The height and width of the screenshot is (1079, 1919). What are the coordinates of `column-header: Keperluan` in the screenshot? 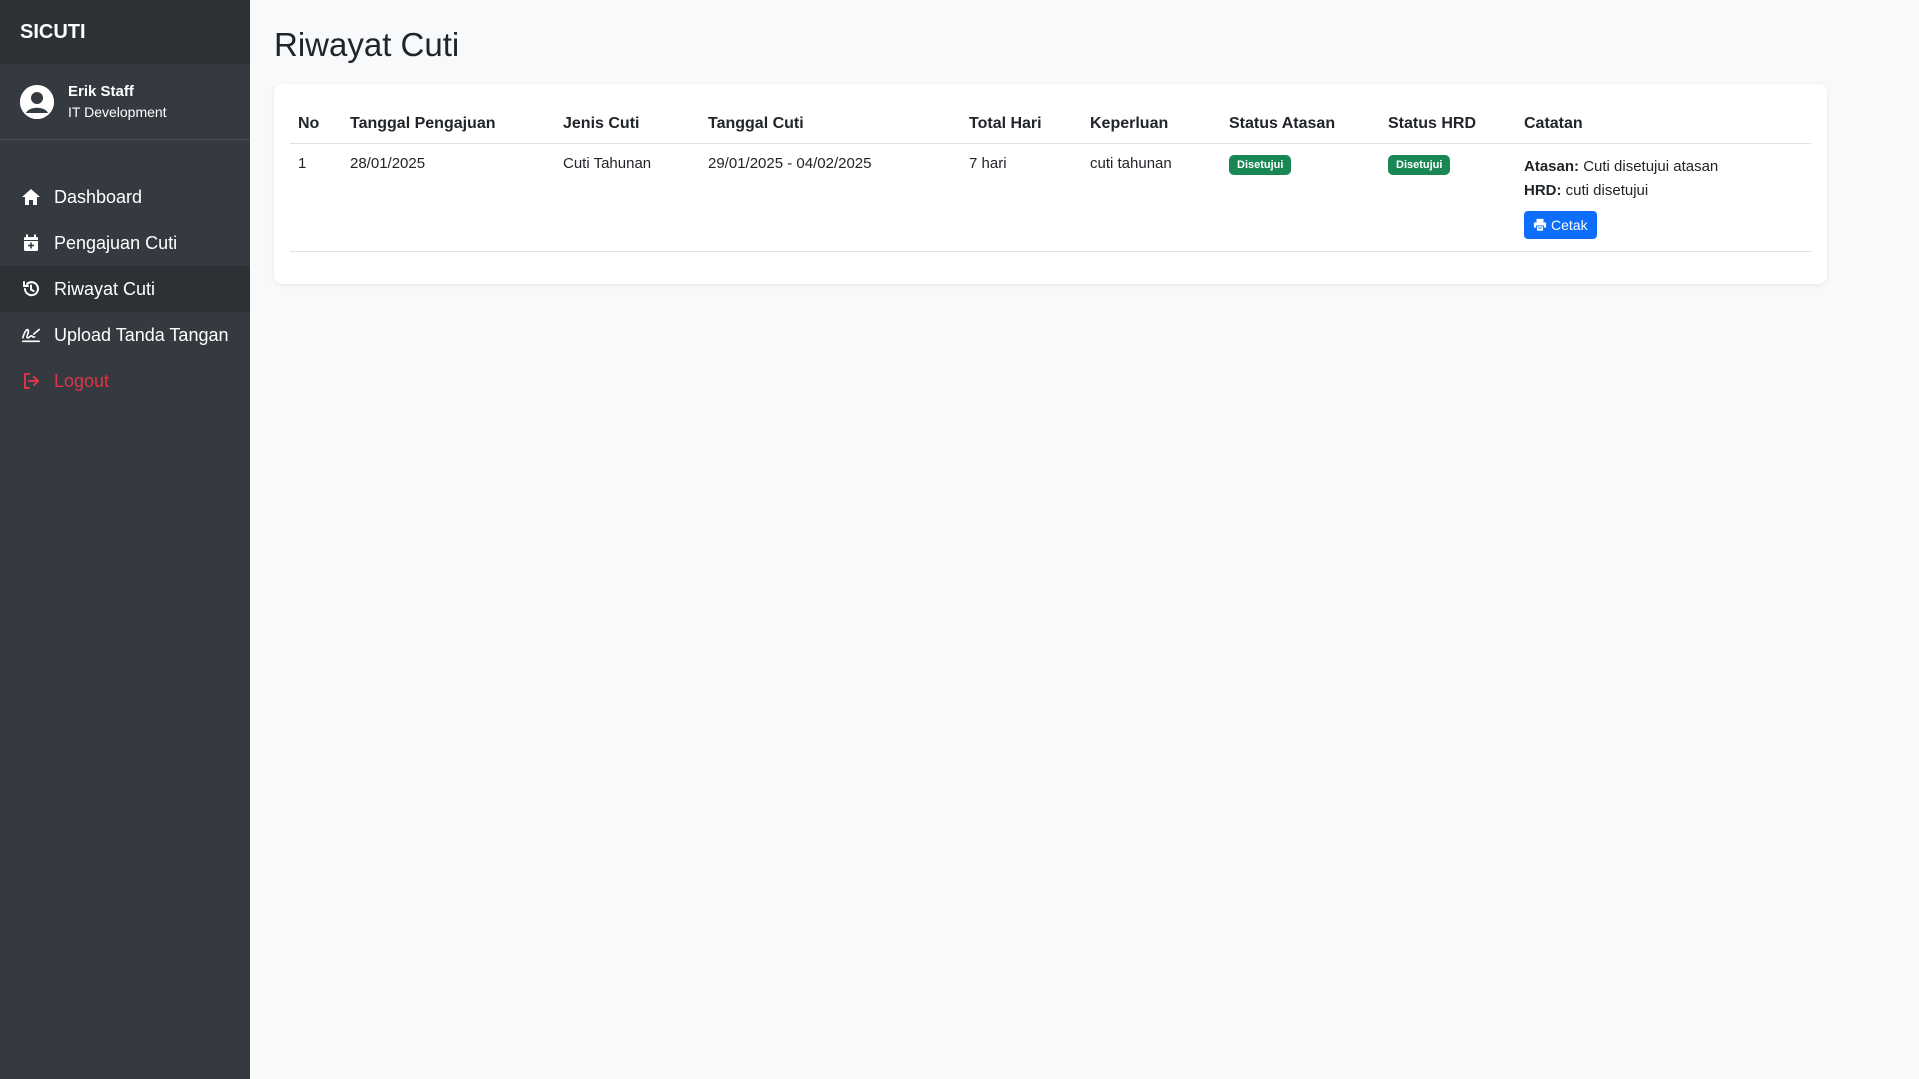 It's located at (1151, 122).